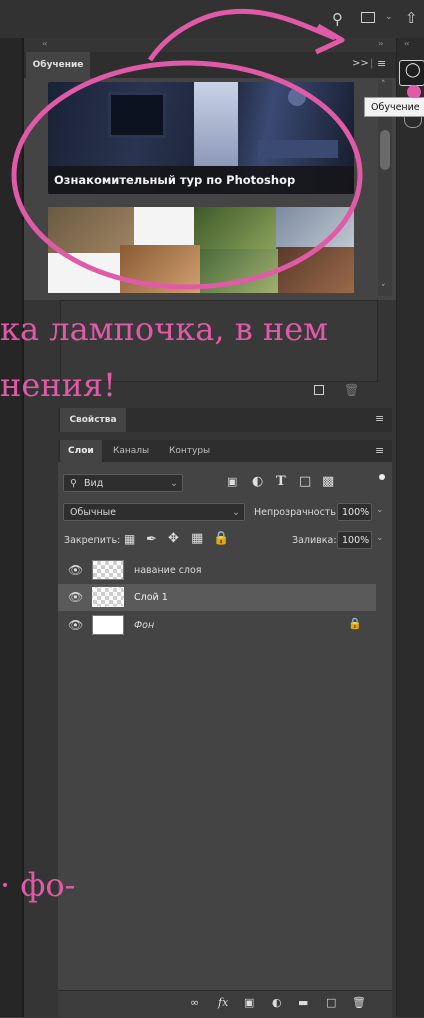 Image resolution: width=424 pixels, height=1018 pixels. What do you see at coordinates (151, 597) in the screenshot?
I see `layer-name: Слой 1` at bounding box center [151, 597].